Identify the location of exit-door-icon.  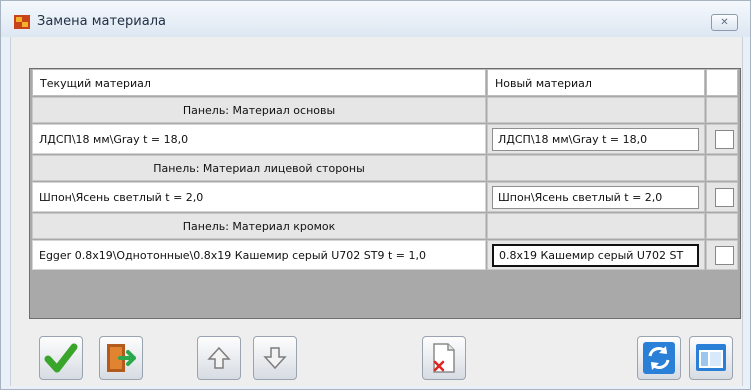
(121, 358).